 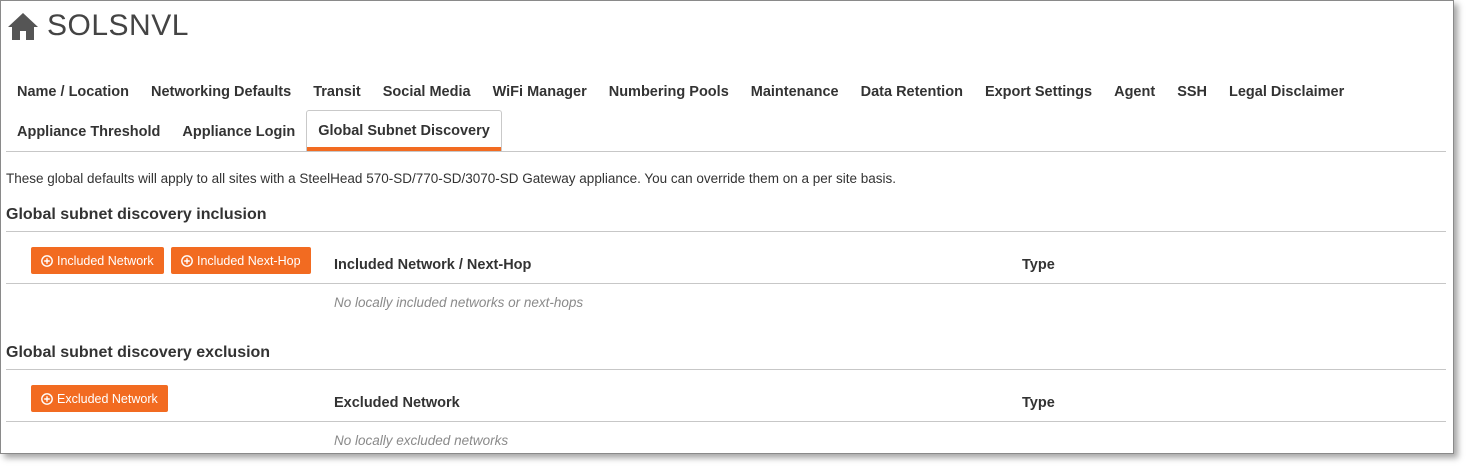 I want to click on add-included-nexthop-label: Included Next-Hop, so click(x=249, y=260).